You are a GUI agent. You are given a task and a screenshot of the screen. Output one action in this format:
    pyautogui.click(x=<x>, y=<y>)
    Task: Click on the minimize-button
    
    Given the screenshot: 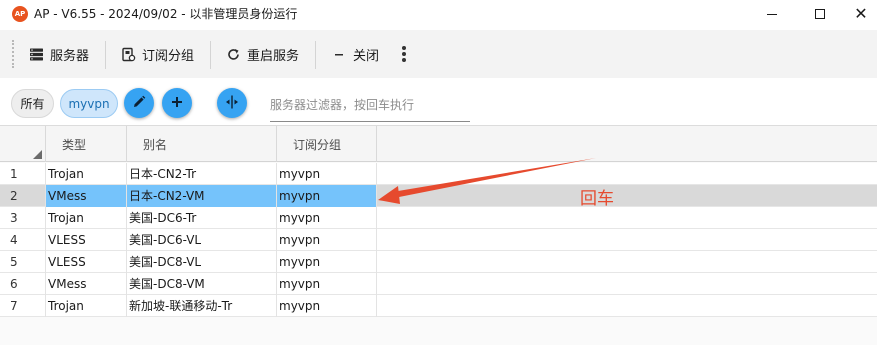 What is the action you would take?
    pyautogui.click(x=772, y=14)
    